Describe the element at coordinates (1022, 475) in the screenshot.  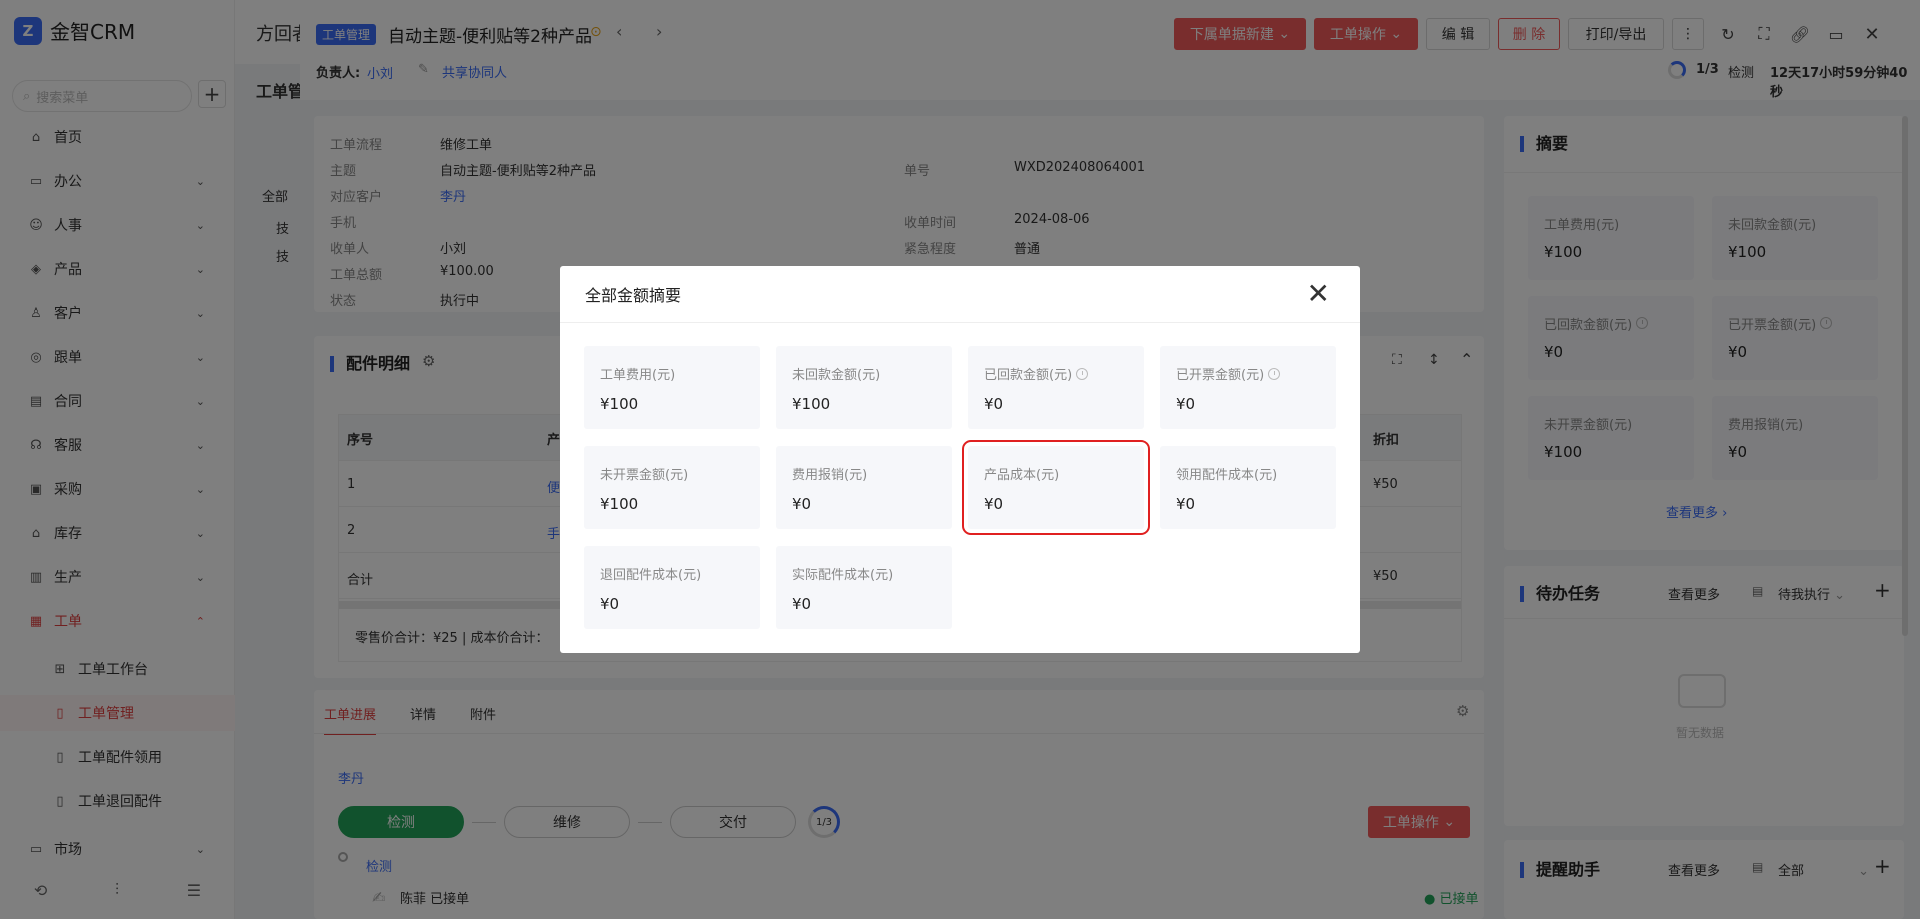
I see `card-label: 产品成本(元)` at that location.